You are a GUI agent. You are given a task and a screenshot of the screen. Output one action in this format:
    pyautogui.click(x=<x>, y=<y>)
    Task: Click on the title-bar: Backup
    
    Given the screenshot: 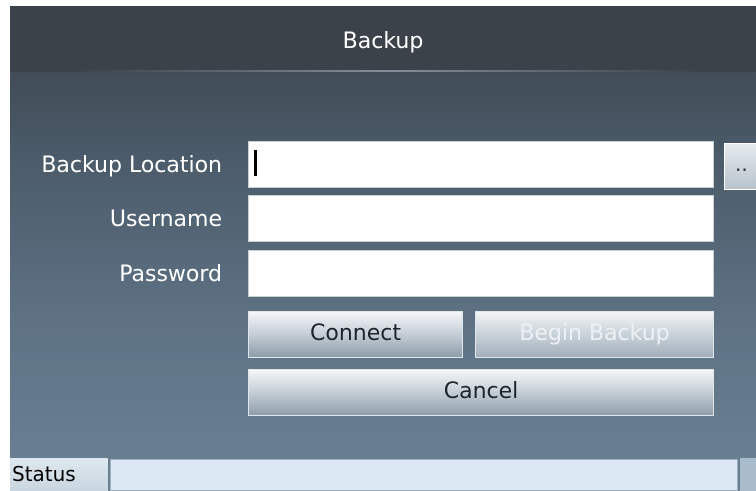 What is the action you would take?
    pyautogui.click(x=383, y=39)
    